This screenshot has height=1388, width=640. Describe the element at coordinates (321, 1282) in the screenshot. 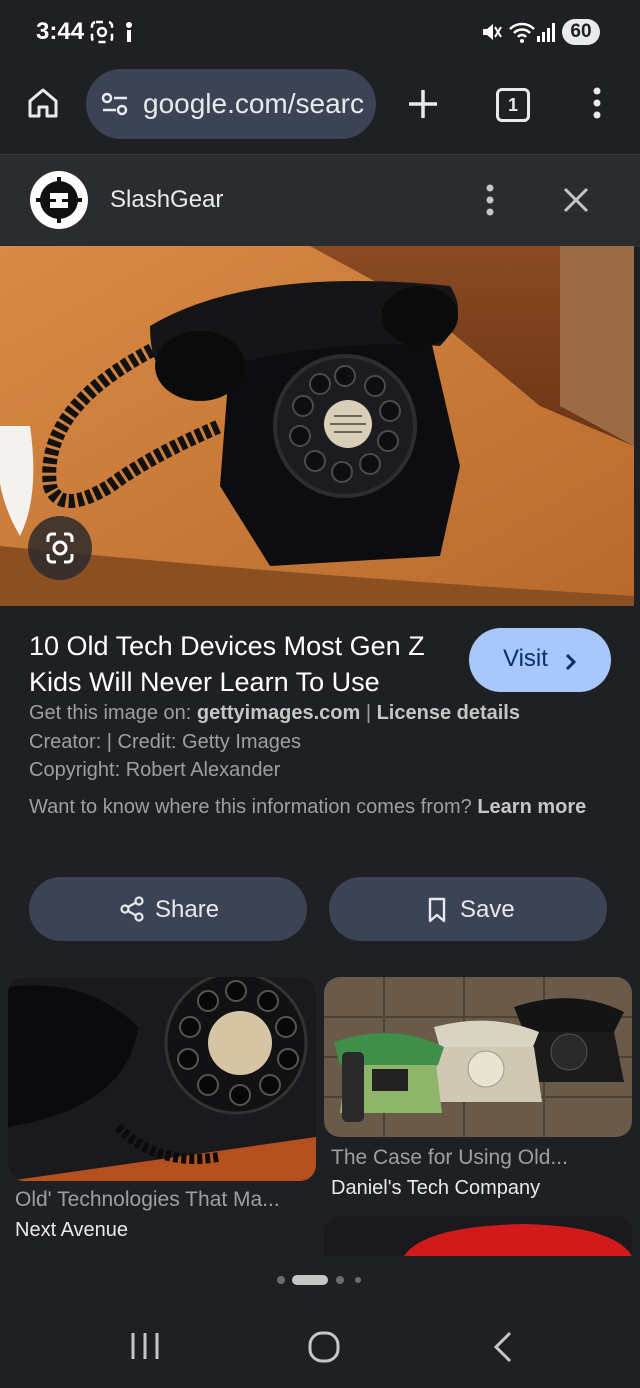

I see `page-indicator` at that location.